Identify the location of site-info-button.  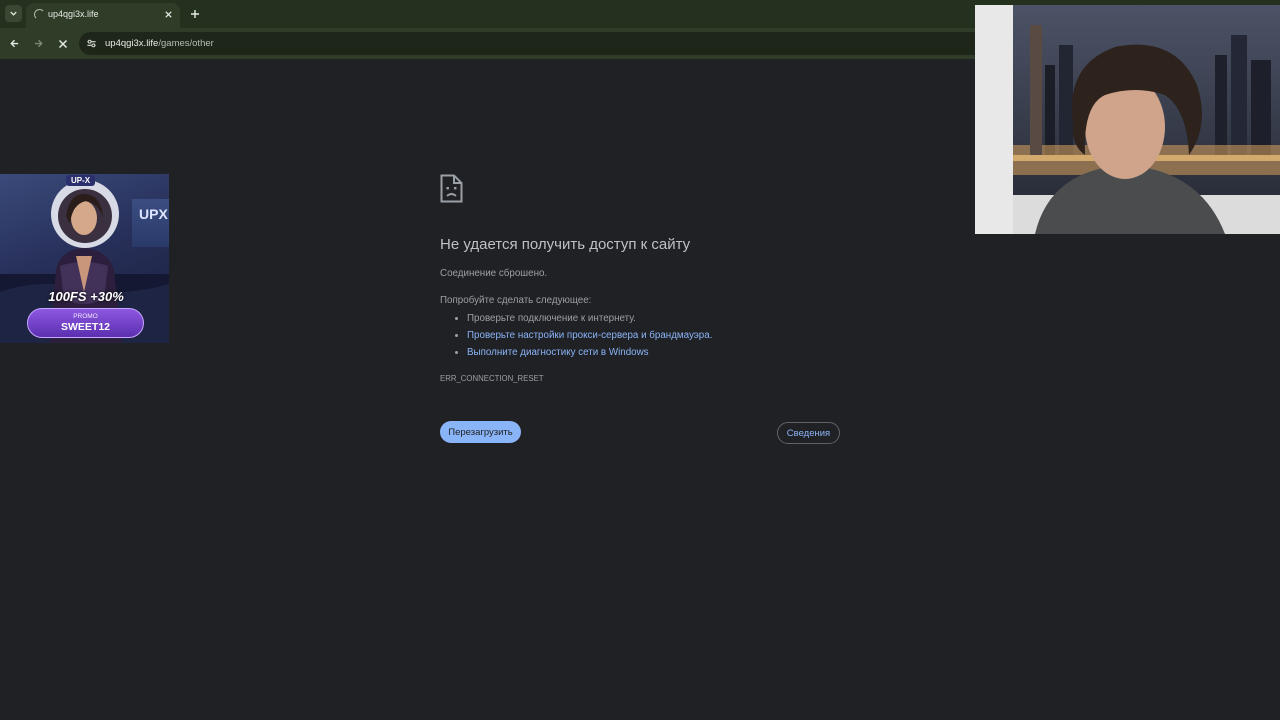
(91, 43).